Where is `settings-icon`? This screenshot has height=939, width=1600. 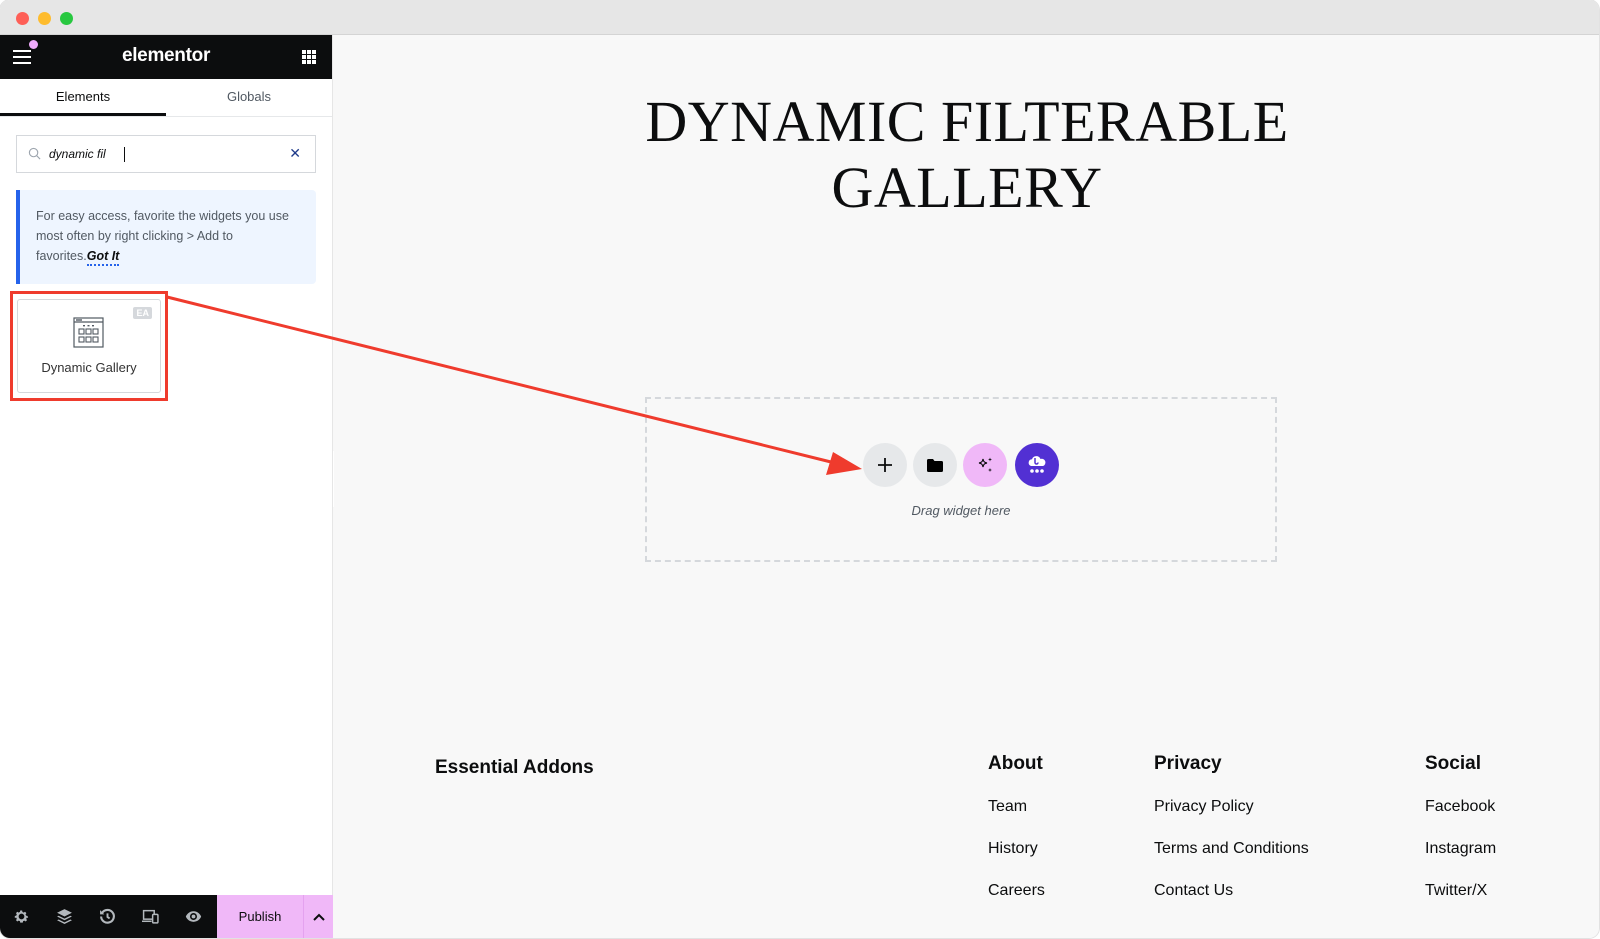 settings-icon is located at coordinates (21, 916).